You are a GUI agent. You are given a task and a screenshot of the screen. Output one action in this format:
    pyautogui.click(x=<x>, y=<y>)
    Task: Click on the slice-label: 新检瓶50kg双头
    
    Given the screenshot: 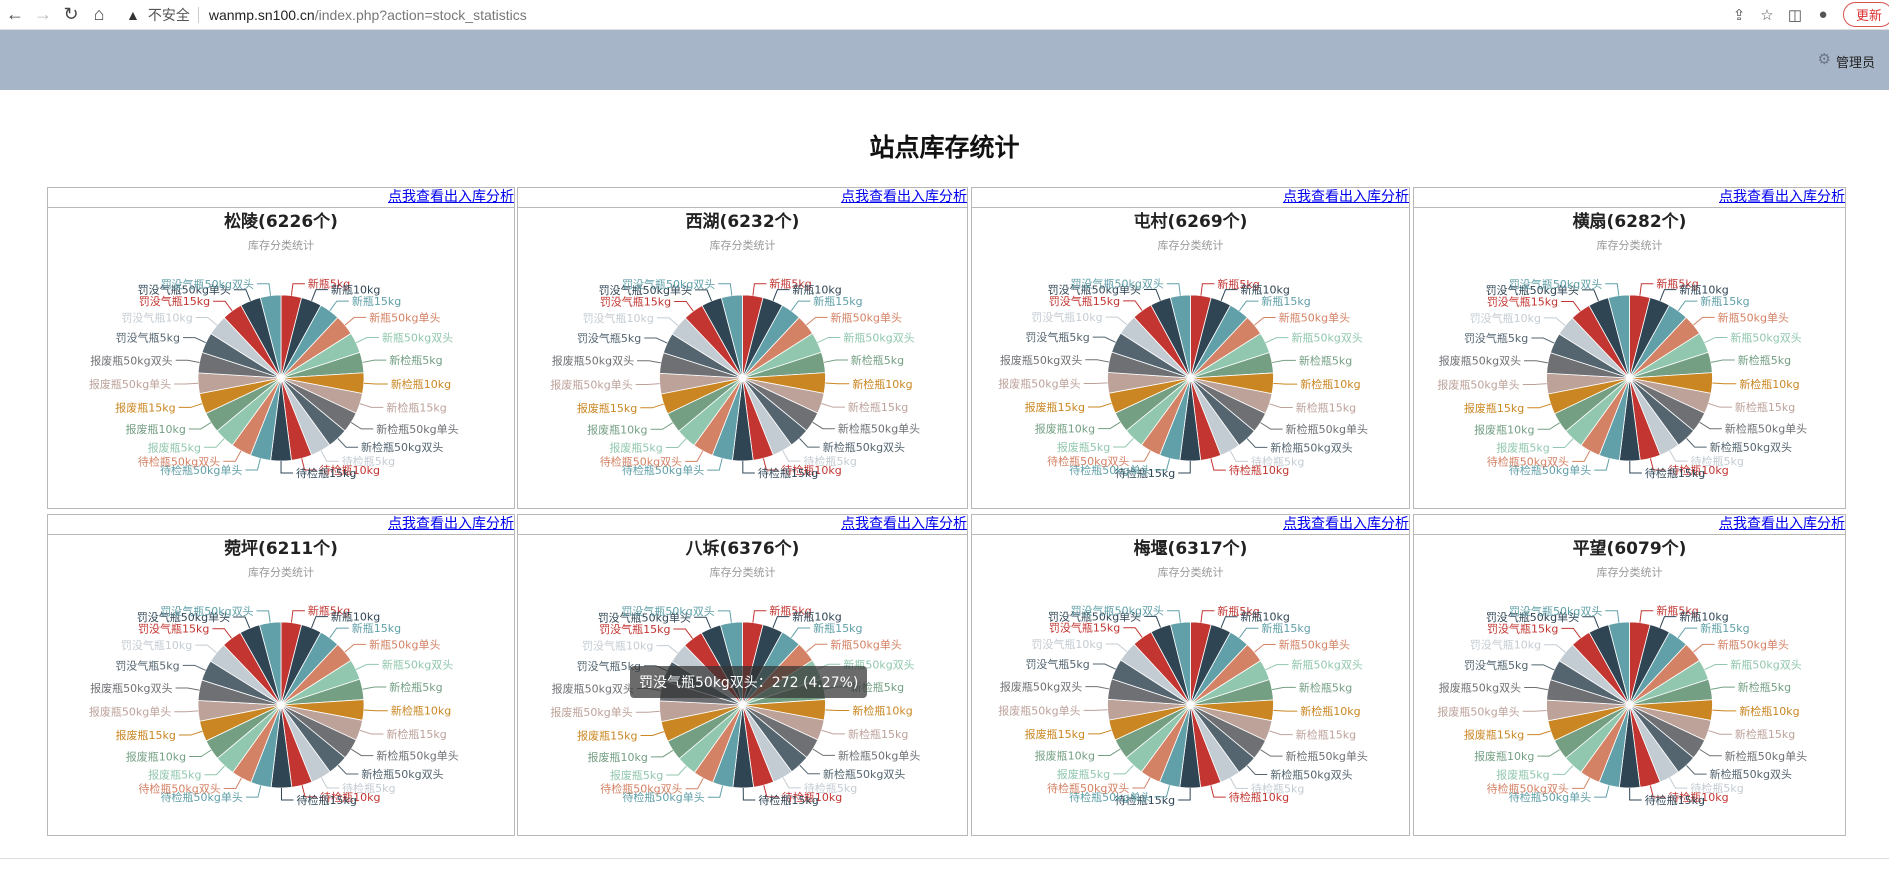 What is the action you would take?
    pyautogui.click(x=402, y=774)
    